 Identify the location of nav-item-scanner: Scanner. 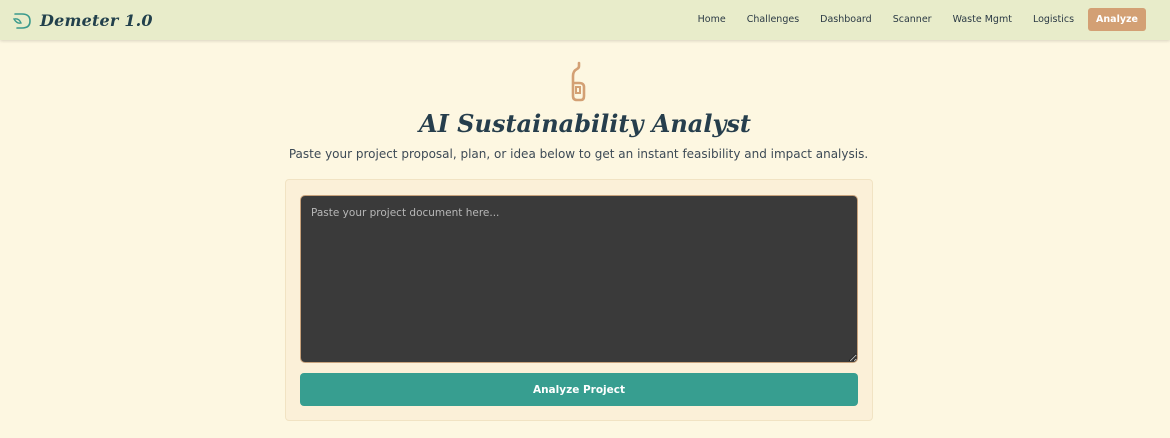
(912, 19).